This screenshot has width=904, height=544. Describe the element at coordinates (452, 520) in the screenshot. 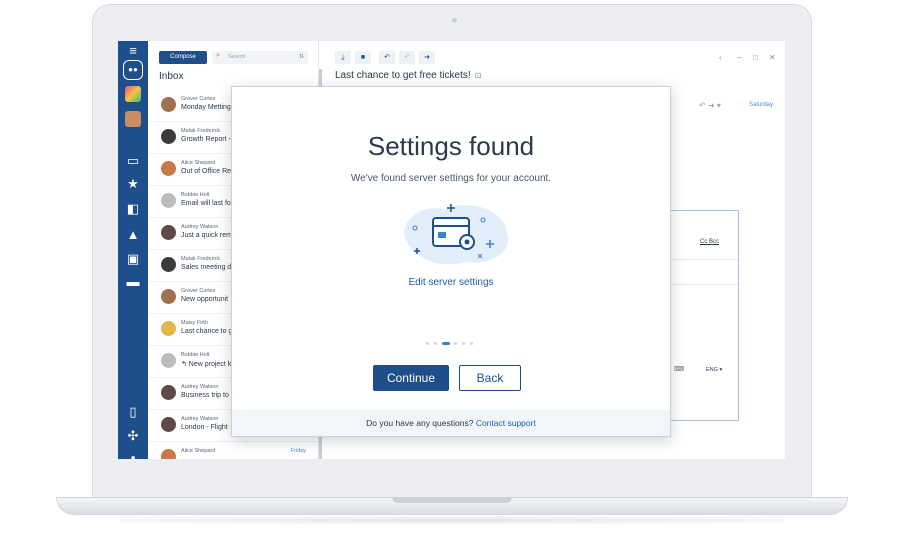

I see `laptop-shadow` at that location.